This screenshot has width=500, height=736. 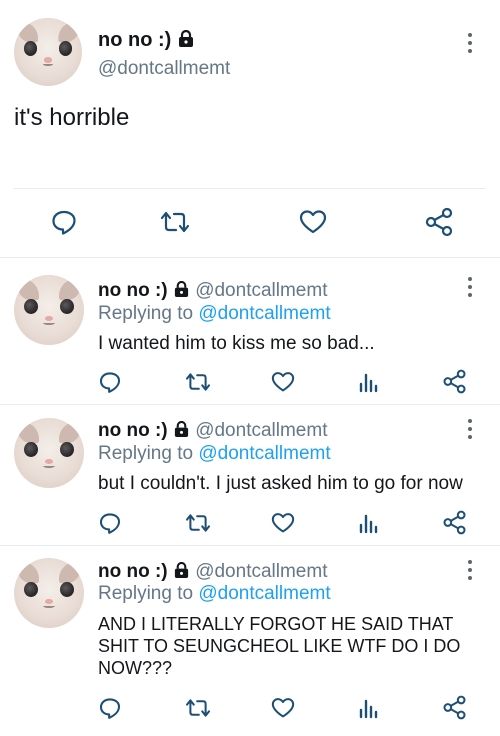 I want to click on tweet-text-line: SHIT TO SEUNGCHEOL LIKE WTF DO I DO, so click(x=279, y=646).